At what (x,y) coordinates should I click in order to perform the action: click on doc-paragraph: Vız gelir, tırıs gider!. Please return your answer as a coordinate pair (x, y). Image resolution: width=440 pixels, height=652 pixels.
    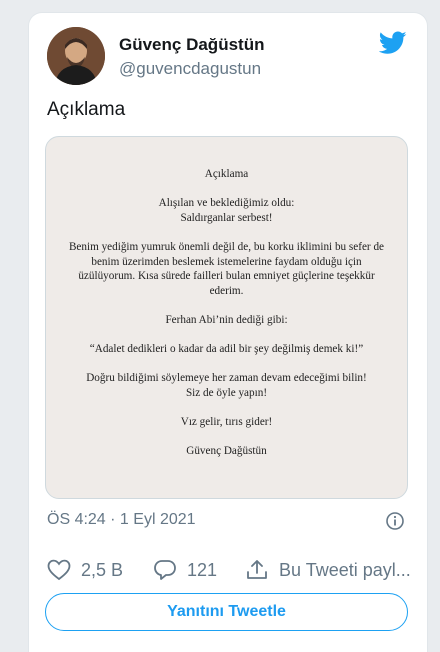
    Looking at the image, I should click on (226, 422).